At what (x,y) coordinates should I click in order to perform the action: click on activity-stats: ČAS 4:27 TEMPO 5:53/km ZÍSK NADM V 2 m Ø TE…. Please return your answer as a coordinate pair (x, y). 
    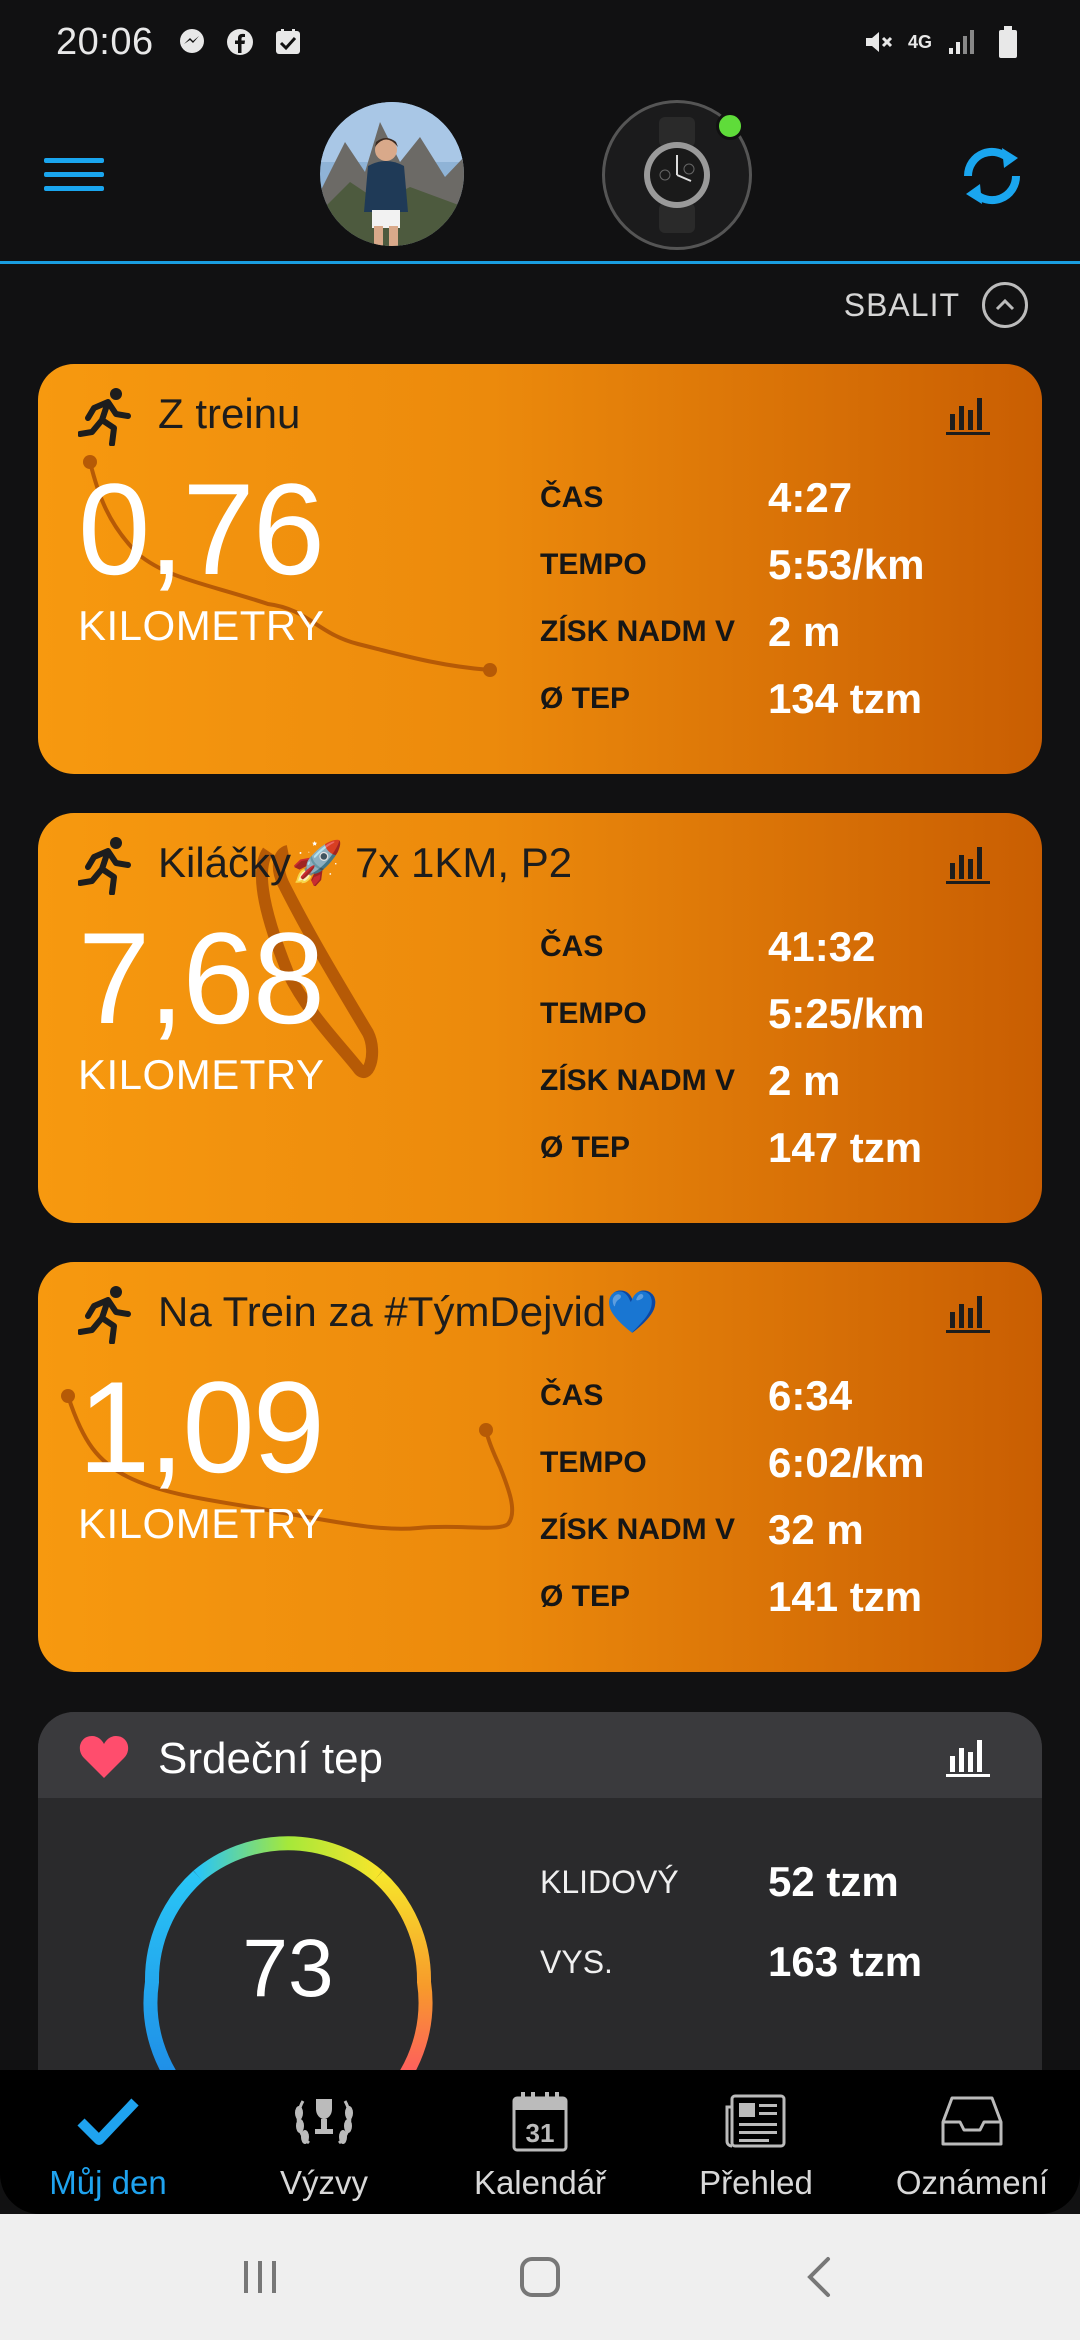
    Looking at the image, I should click on (780, 598).